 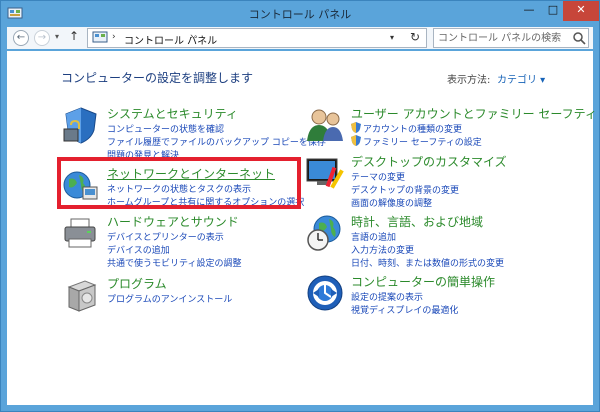 What do you see at coordinates (174, 262) in the screenshot?
I see `link-mobility-settings: 共通で使うモビリティ設定の調整` at bounding box center [174, 262].